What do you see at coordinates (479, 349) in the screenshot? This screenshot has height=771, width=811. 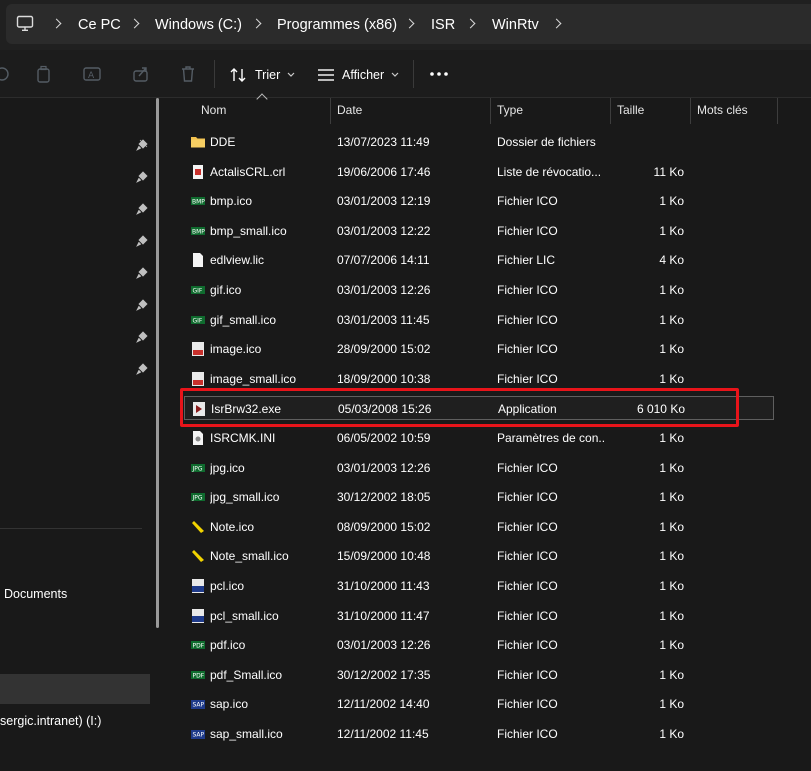 I see `file-row: image.ico 28/09/2000 15:02 Fichier ICO 1 Ko` at bounding box center [479, 349].